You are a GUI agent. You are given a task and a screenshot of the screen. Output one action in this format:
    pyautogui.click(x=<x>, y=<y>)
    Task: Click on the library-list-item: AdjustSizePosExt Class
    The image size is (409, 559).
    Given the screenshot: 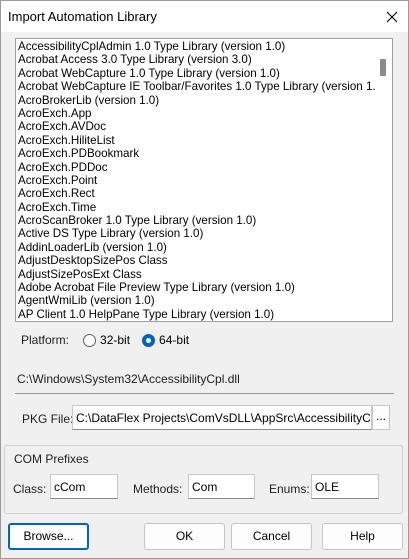 What is the action you would take?
    pyautogui.click(x=195, y=274)
    